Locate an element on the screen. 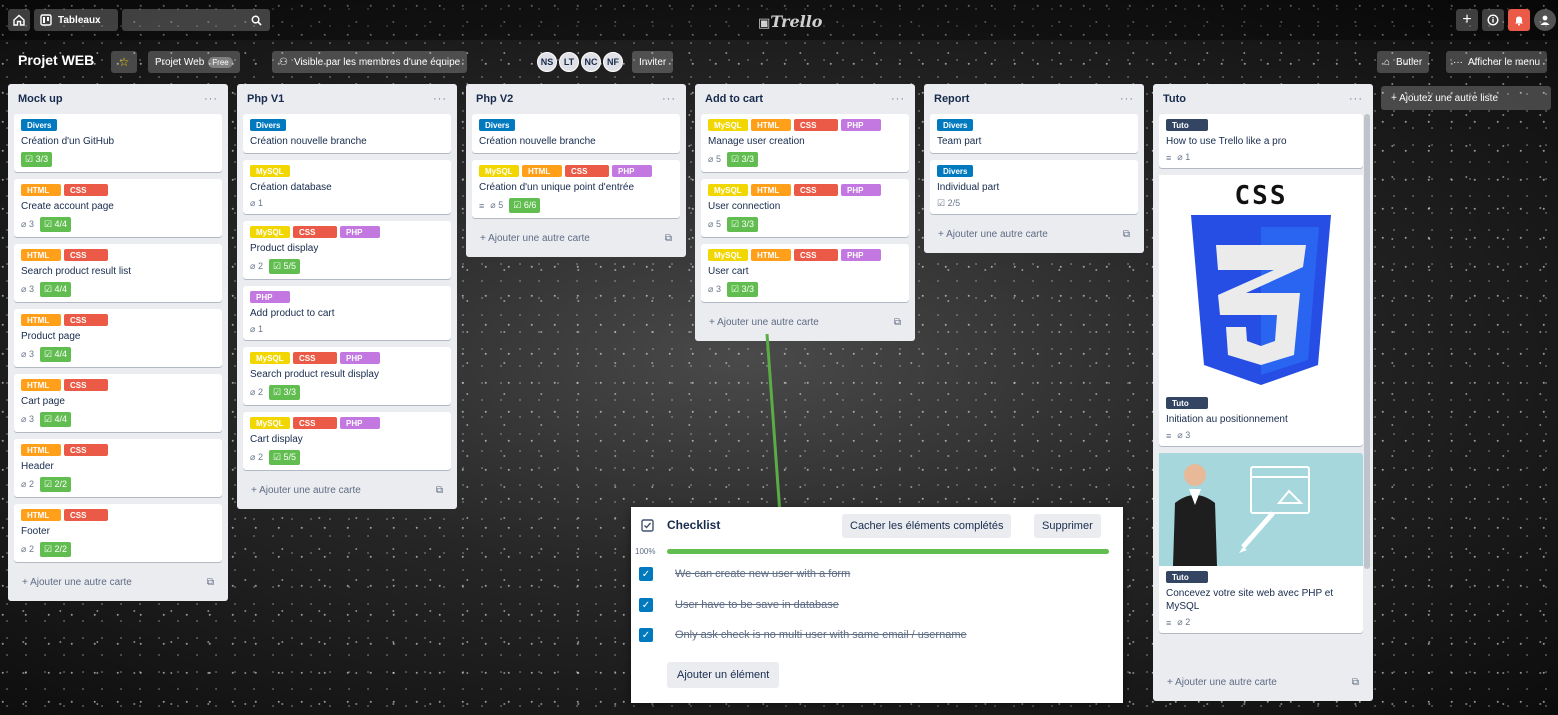  checklist-progress-fill is located at coordinates (888, 551).